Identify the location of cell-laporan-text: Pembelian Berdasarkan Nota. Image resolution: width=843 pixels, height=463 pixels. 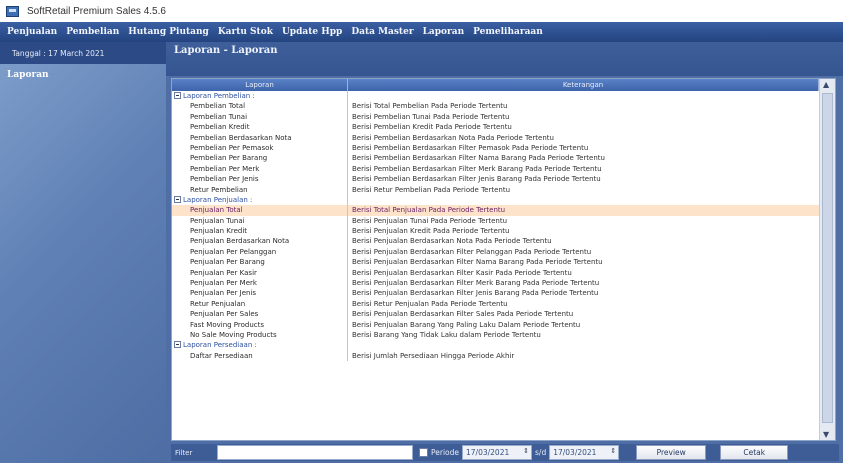
(241, 137).